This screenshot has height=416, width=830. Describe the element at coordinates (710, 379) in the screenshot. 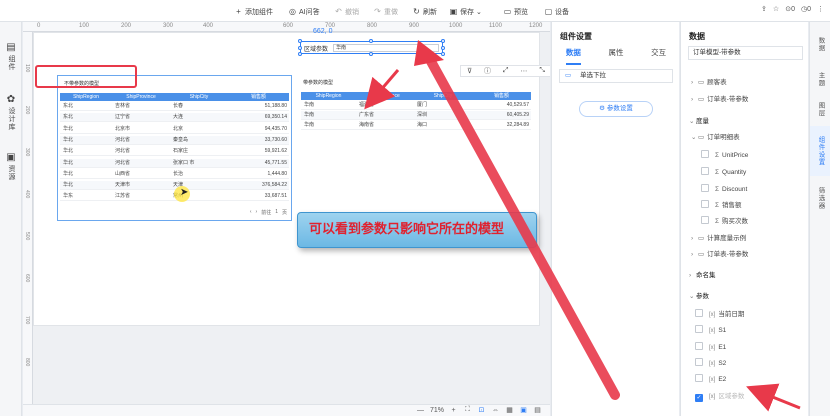

I see `param-item: [x] E2` at that location.